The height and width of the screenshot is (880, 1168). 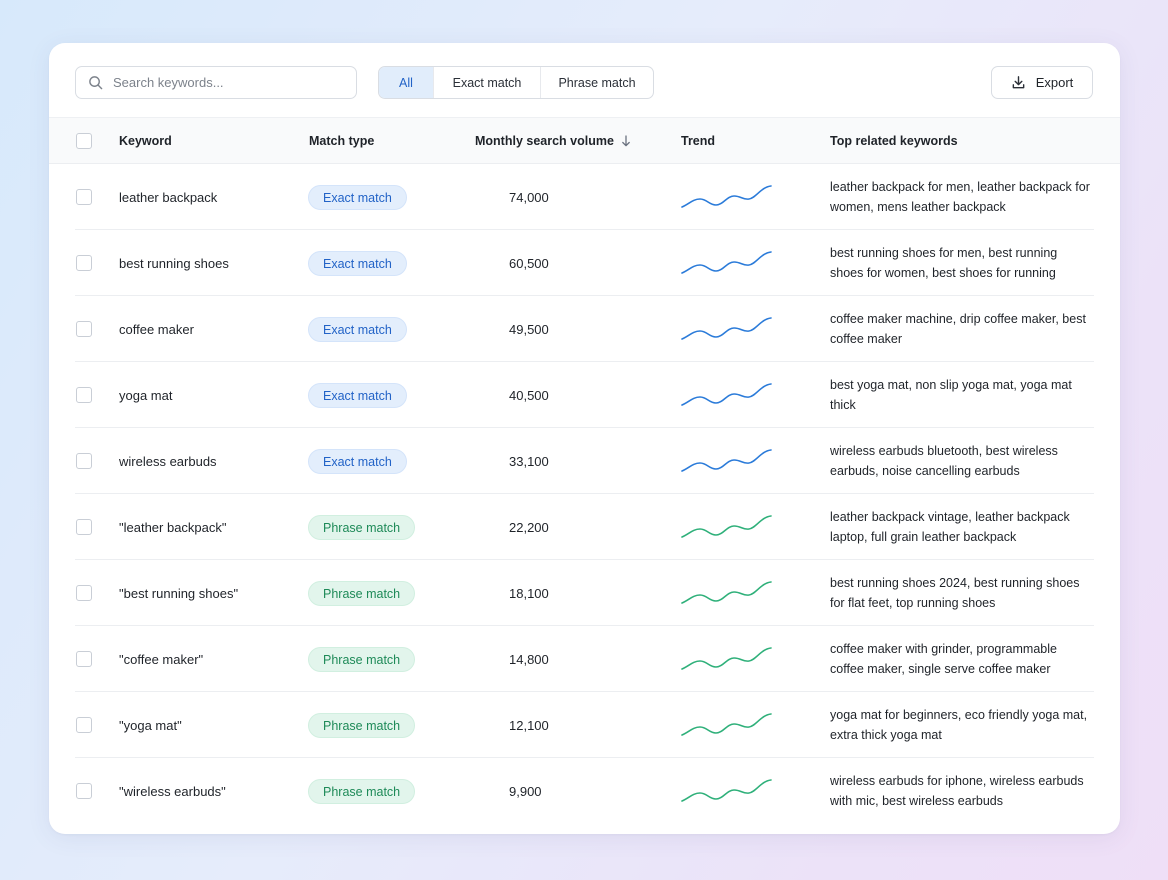 What do you see at coordinates (487, 82) in the screenshot?
I see `filter-exact-match: Exact match` at bounding box center [487, 82].